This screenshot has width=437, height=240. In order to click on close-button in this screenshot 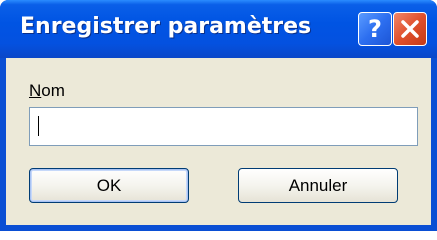, I will do `click(410, 29)`.